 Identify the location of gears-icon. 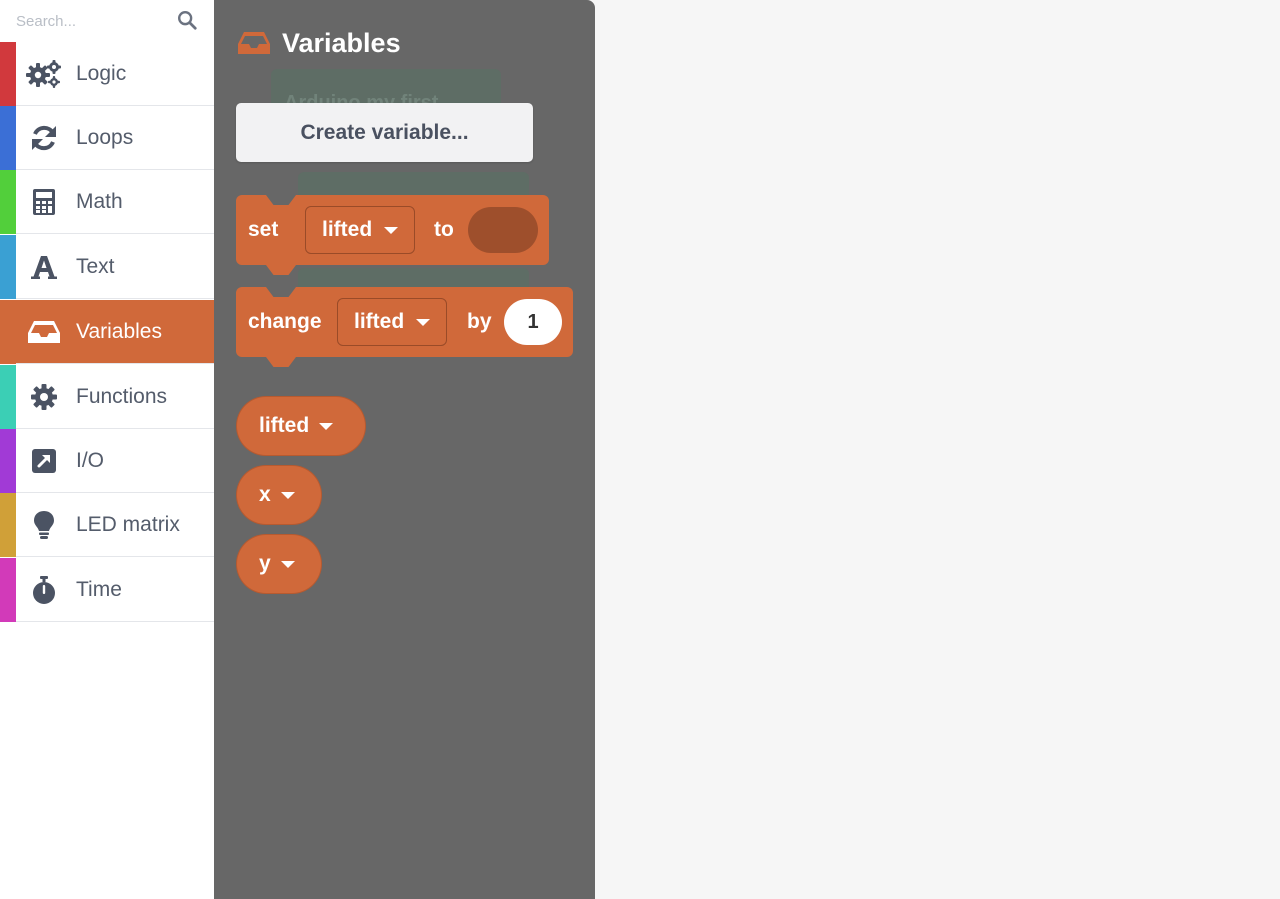
(44, 74).